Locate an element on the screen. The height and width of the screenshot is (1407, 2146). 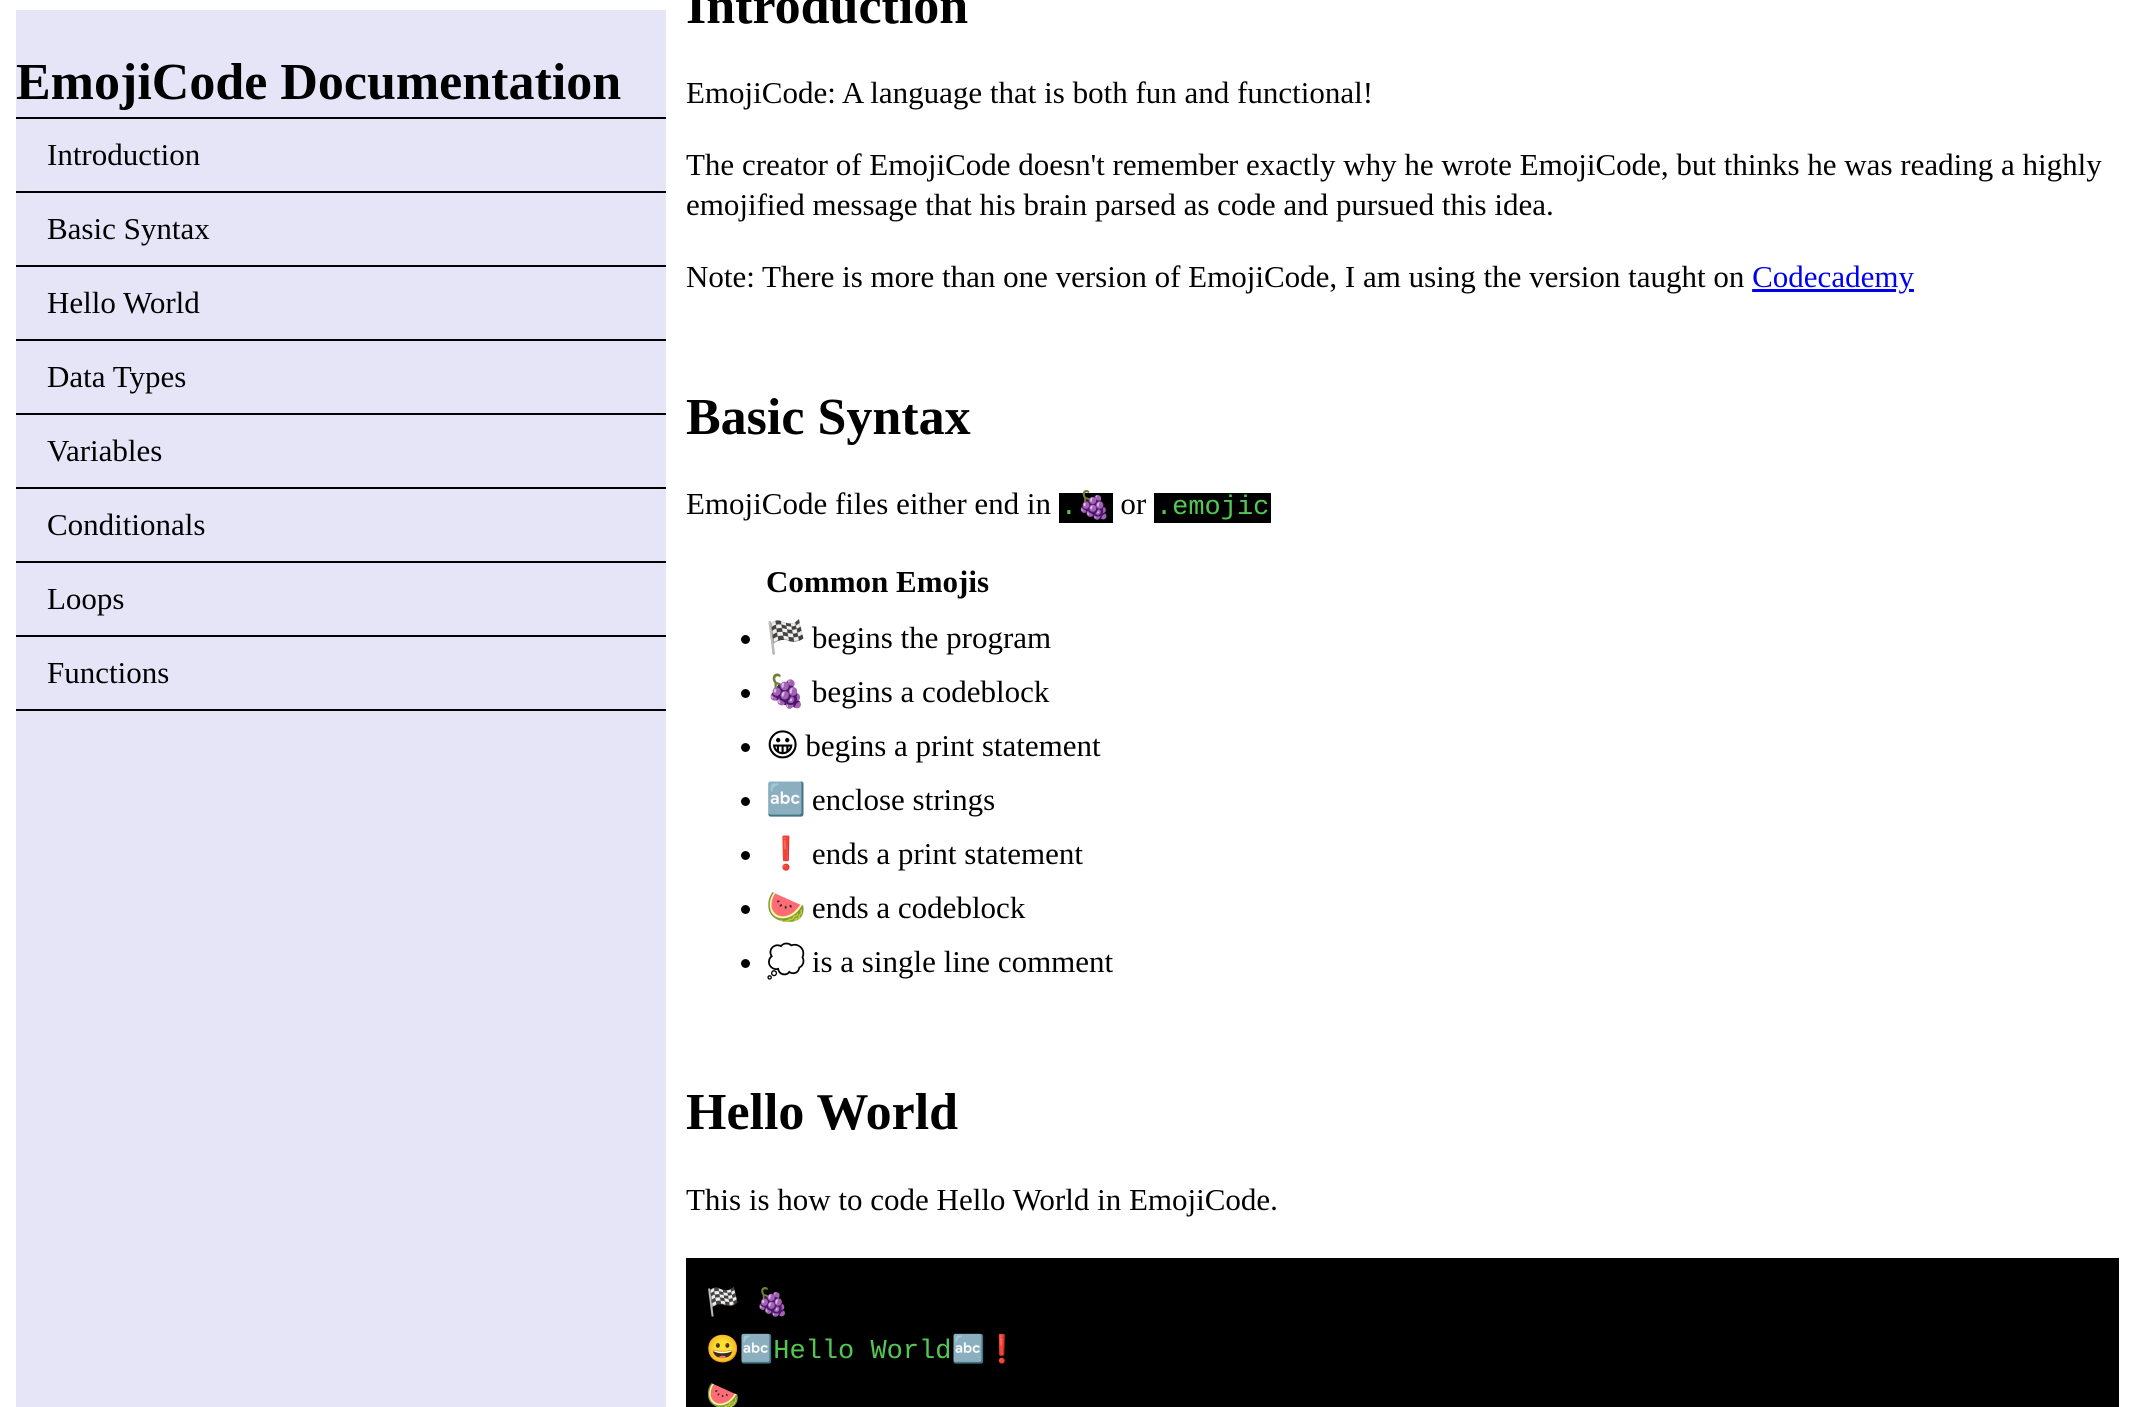
nav-link-loops: Loops is located at coordinates (86, 599).